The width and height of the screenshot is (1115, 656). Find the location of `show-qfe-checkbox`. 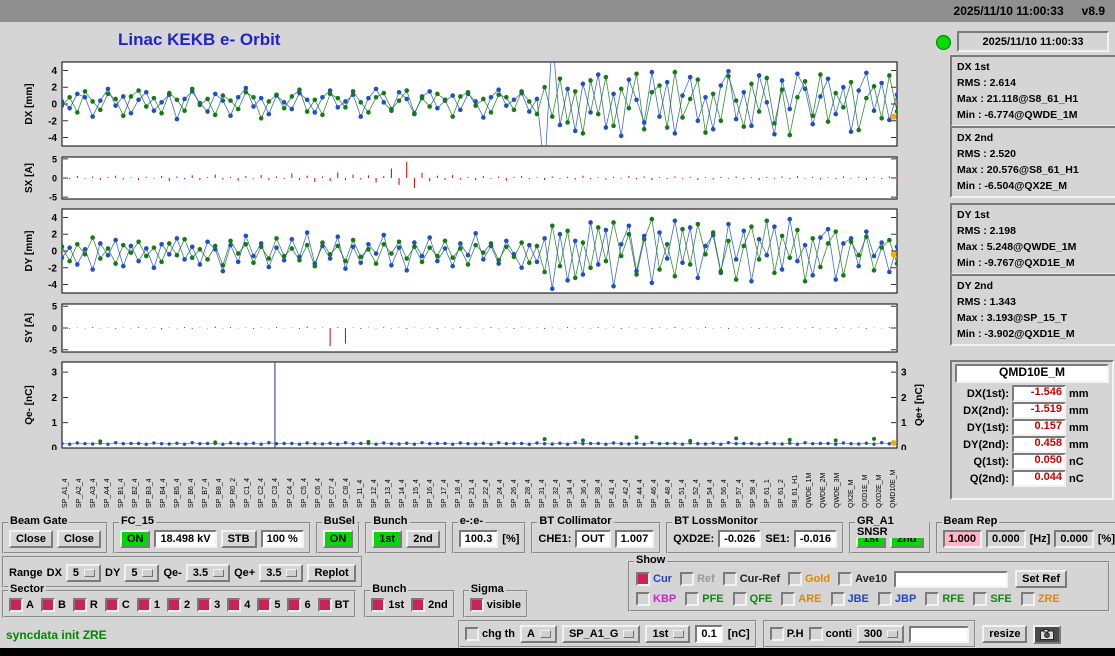

show-qfe-checkbox is located at coordinates (739, 599).